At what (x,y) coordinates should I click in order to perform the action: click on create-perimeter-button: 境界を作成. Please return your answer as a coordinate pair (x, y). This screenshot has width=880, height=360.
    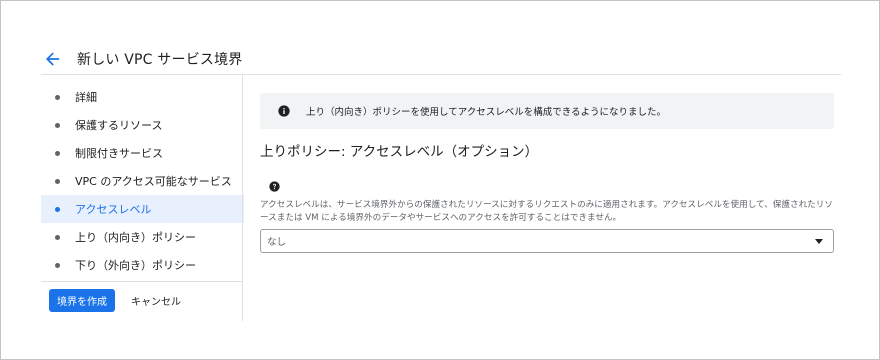
    Looking at the image, I should click on (82, 300).